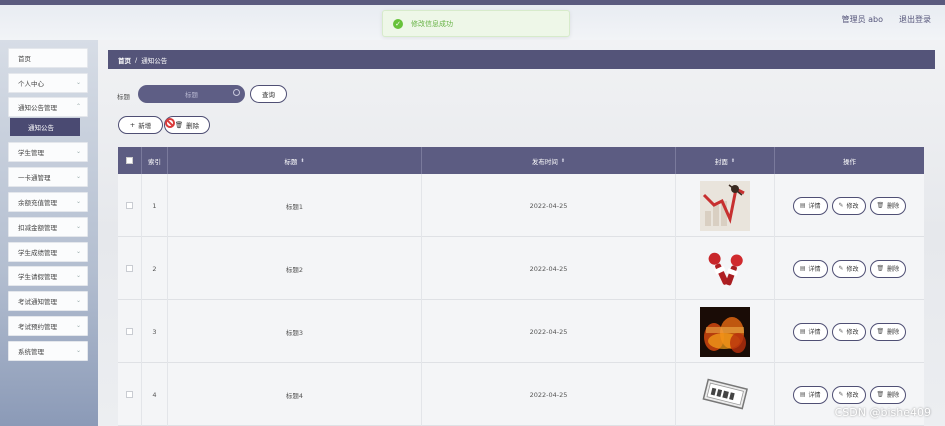 The image size is (945, 426). Describe the element at coordinates (268, 94) in the screenshot. I see `query-button: 查询` at that location.